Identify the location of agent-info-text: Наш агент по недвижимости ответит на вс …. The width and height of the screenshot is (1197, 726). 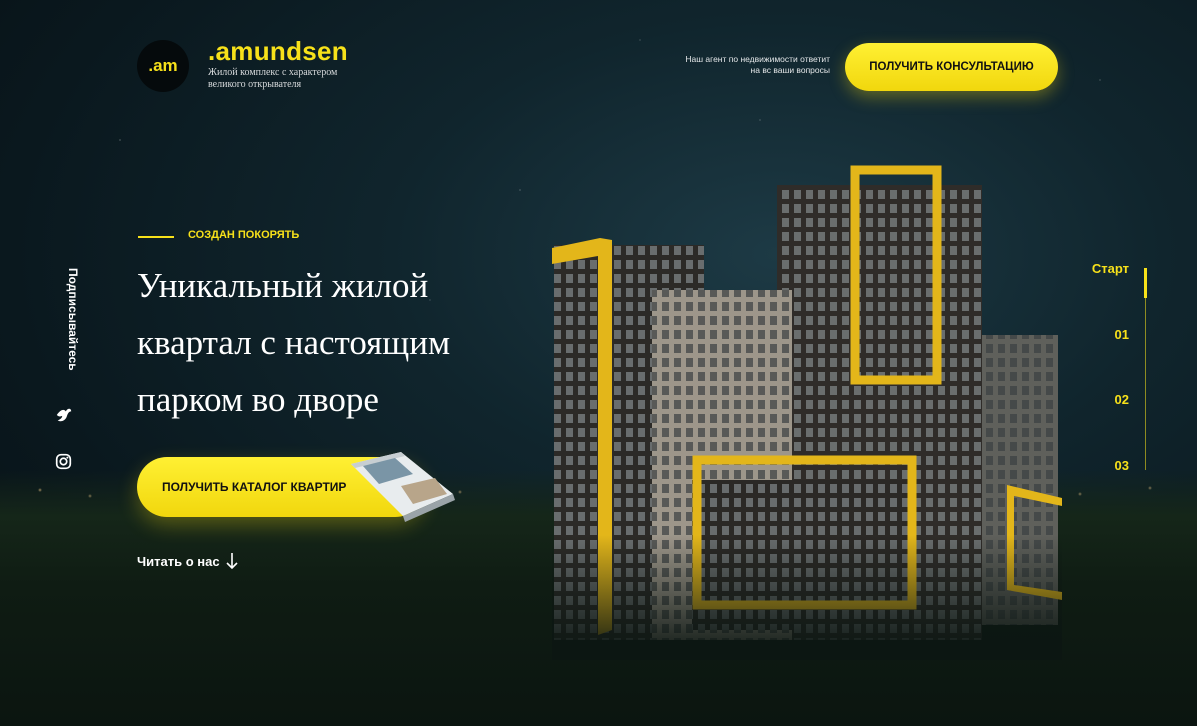
(757, 64).